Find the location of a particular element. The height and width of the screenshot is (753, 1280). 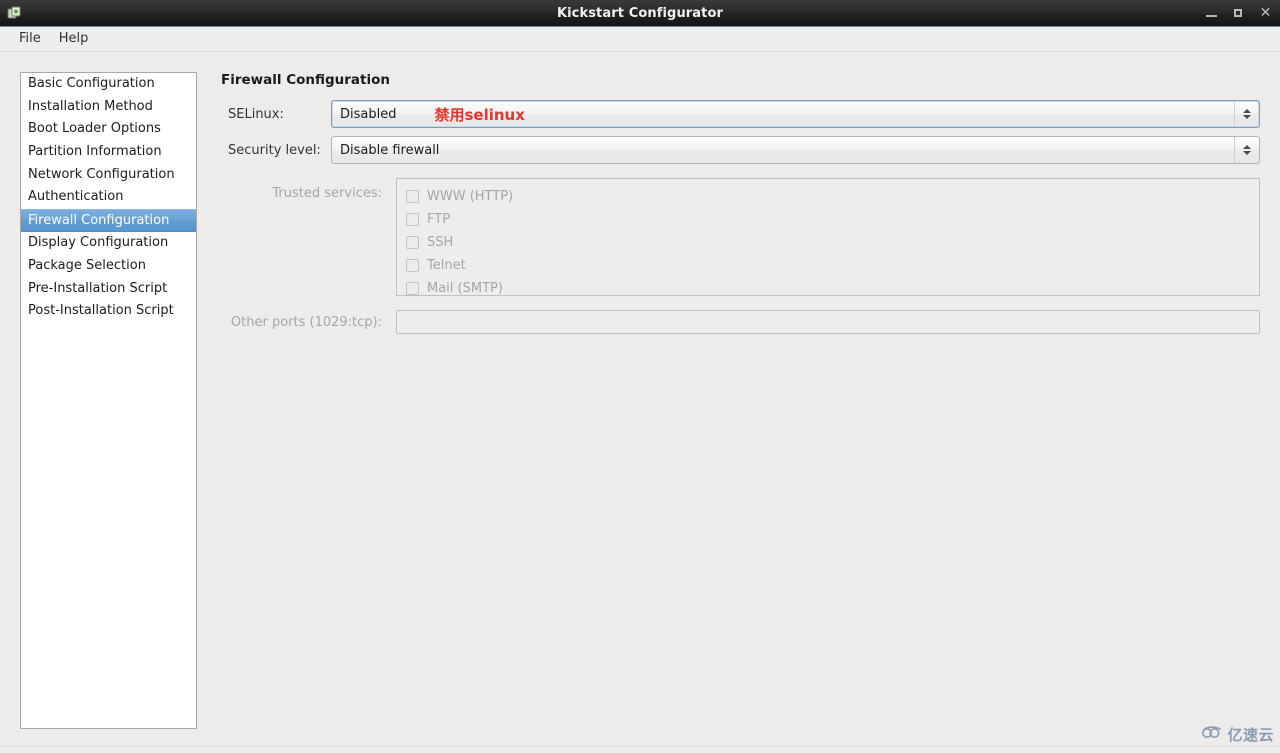

sidebar-item-network-configuration: Network Configuration is located at coordinates (108, 175).